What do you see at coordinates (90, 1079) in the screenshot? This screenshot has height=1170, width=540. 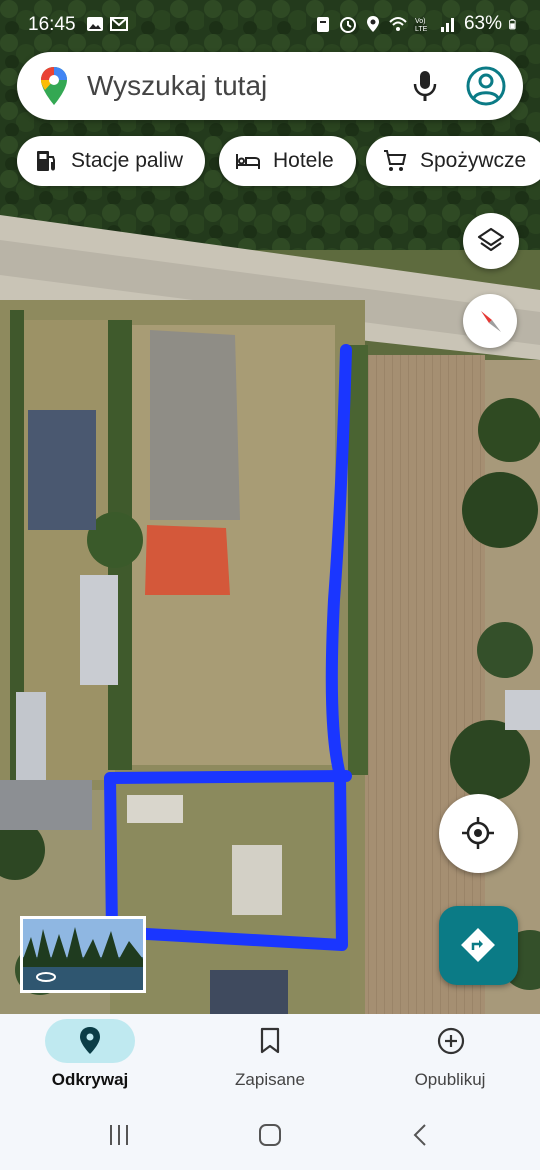 I see `nav-label: Odkrywaj` at bounding box center [90, 1079].